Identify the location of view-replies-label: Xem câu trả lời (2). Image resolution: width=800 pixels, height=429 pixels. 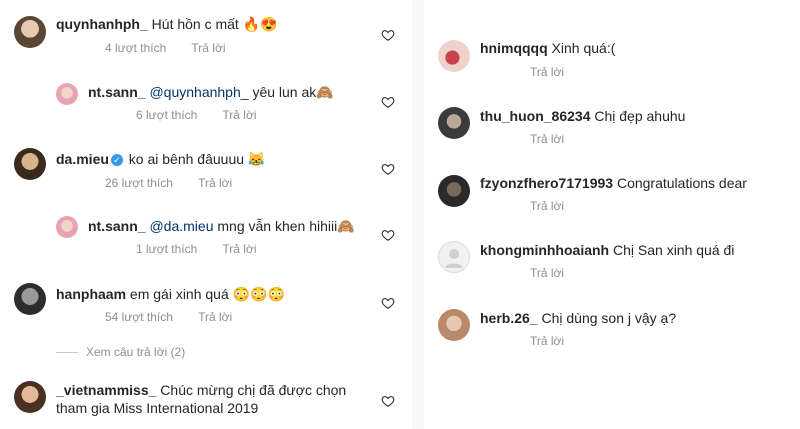
(136, 352).